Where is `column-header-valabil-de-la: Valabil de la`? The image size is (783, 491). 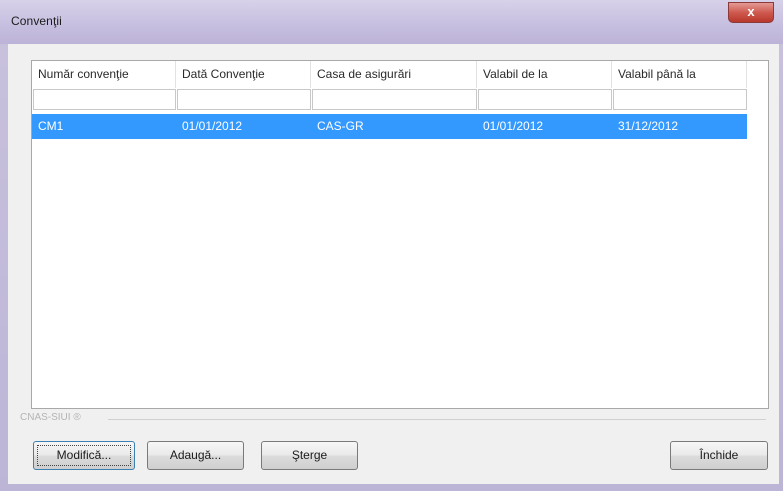
column-header-valabil-de-la: Valabil de la is located at coordinates (544, 74).